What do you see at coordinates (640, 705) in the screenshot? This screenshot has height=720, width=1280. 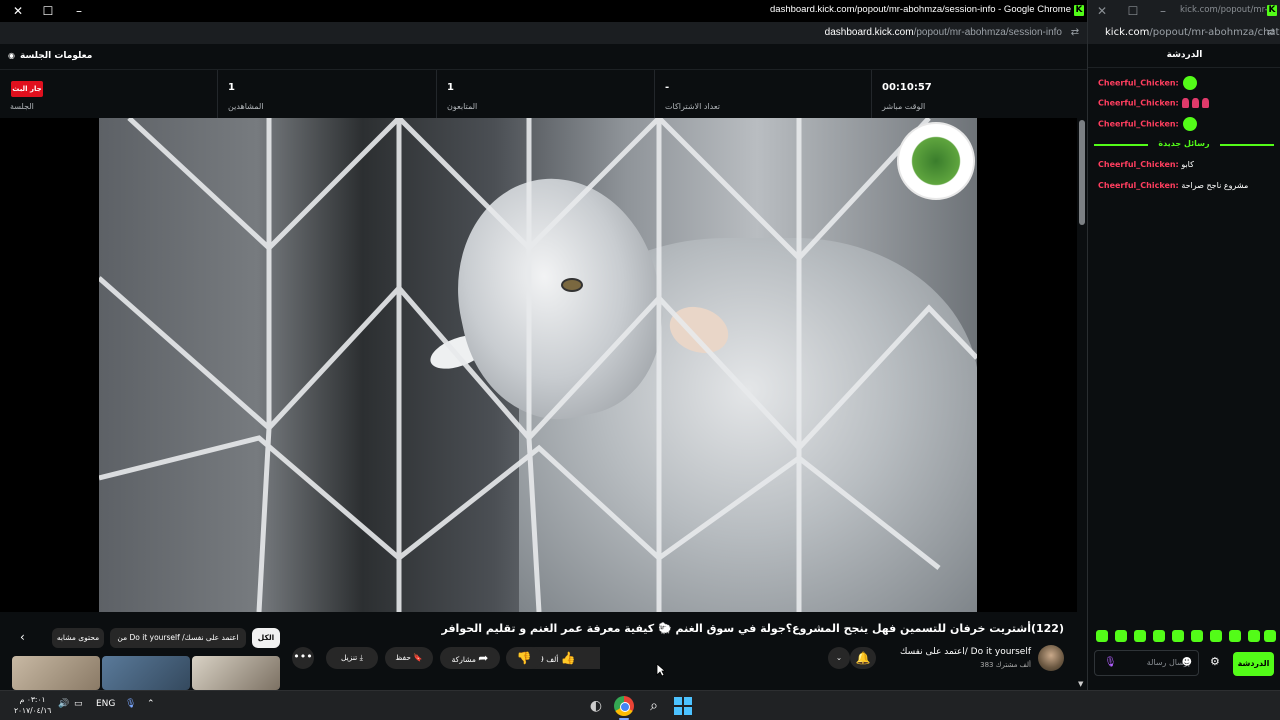 I see `taskbar: ٠٣:٠١ م ٢٠١٧/٠٤/١٦ 🔊 ▭ ENG 🎙 ⌃ ◐ ⌕` at bounding box center [640, 705].